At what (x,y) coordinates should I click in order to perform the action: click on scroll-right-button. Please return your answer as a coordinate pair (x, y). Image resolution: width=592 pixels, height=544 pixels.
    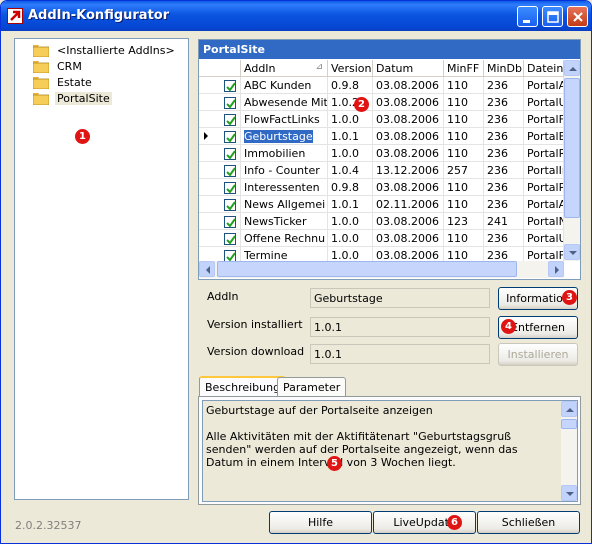
    Looking at the image, I should click on (556, 269).